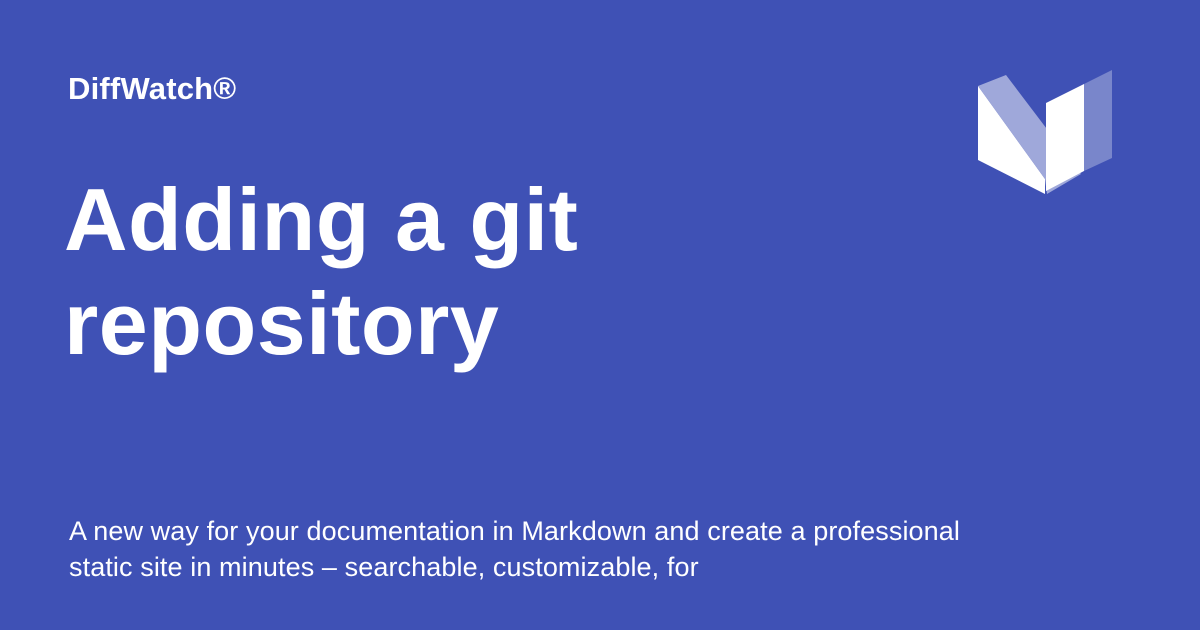  I want to click on stylized-m-logo-icon, so click(1045, 132).